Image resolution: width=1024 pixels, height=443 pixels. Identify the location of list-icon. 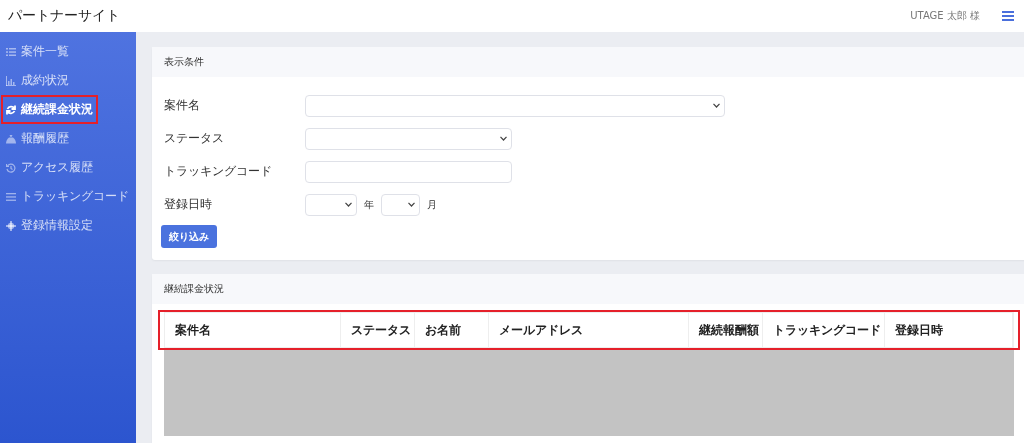
(11, 51).